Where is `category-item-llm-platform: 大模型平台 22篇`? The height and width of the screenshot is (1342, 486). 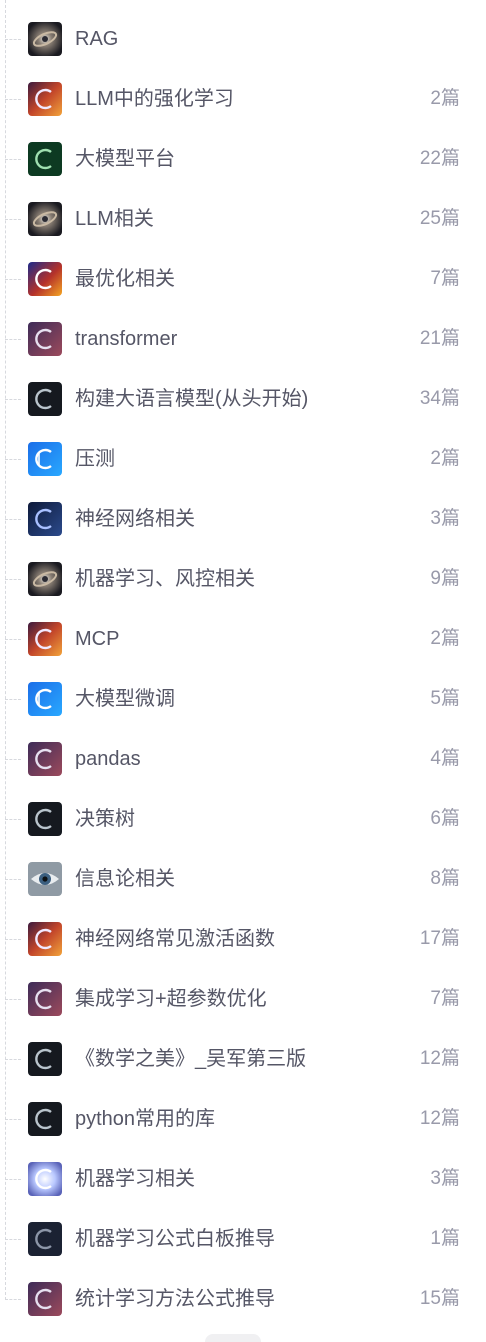
category-item-llm-platform: 大模型平台 22篇 is located at coordinates (243, 150).